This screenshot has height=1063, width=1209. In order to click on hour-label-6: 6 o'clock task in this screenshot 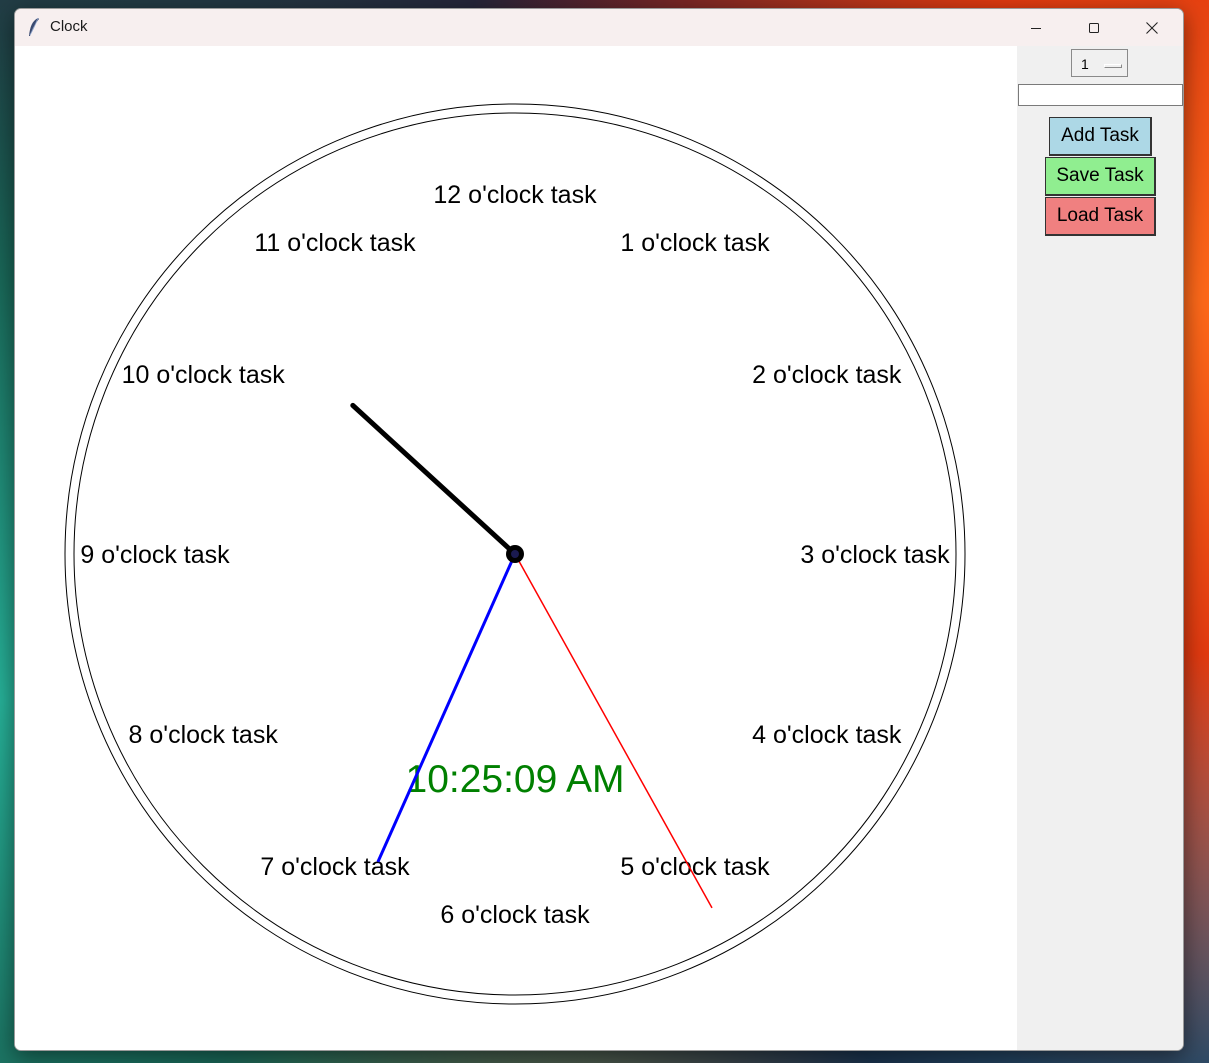, I will do `click(515, 915)`.